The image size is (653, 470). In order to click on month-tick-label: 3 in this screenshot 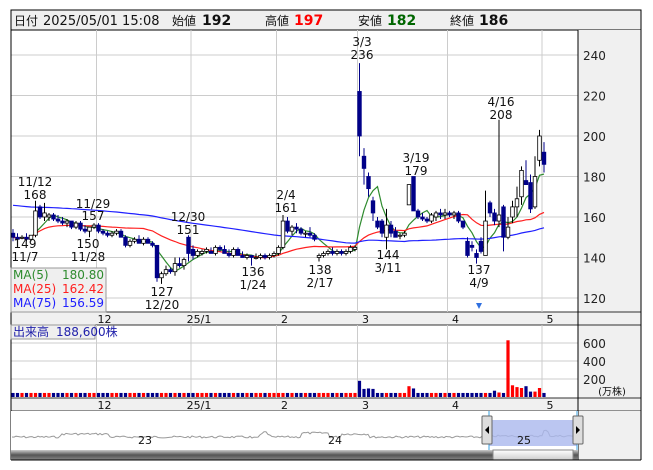, I will do `click(365, 319)`.